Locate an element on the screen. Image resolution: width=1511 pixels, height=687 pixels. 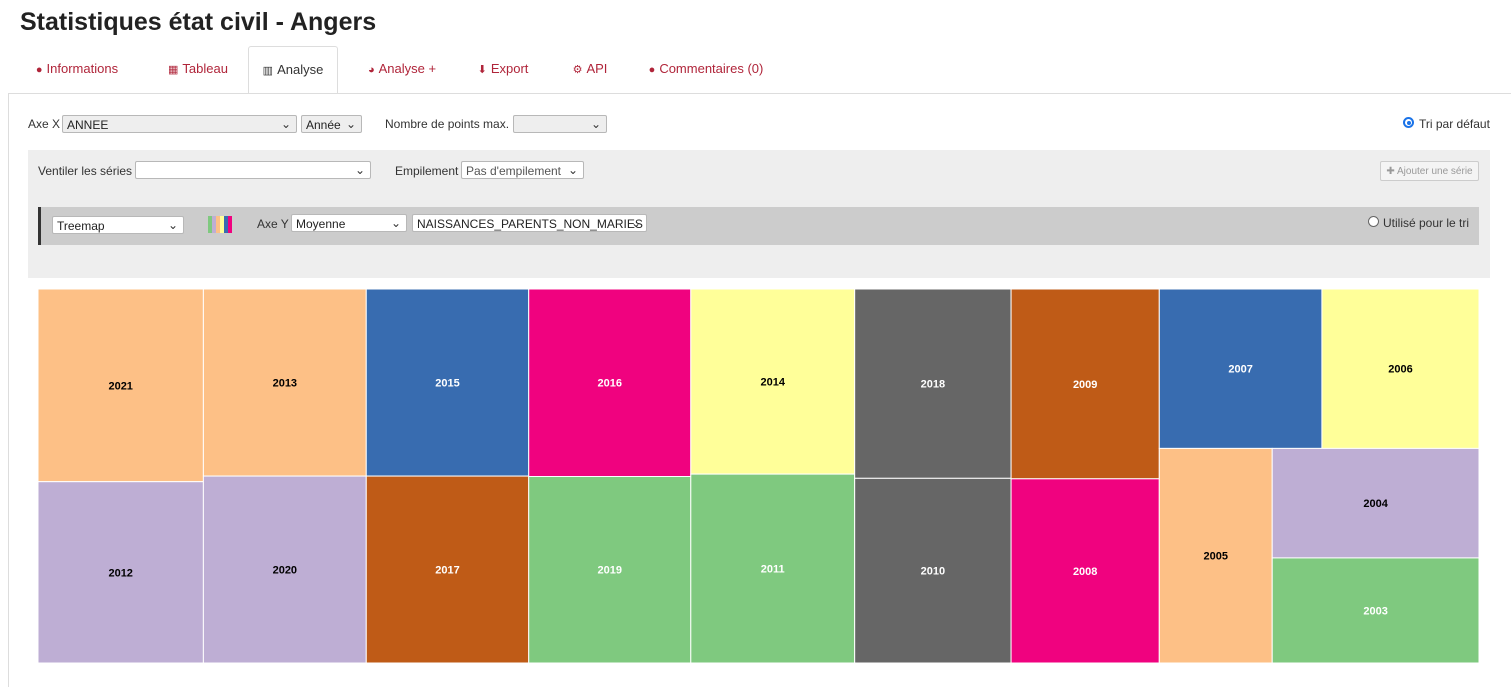
axe-x-value: ANNEE is located at coordinates (88, 125).